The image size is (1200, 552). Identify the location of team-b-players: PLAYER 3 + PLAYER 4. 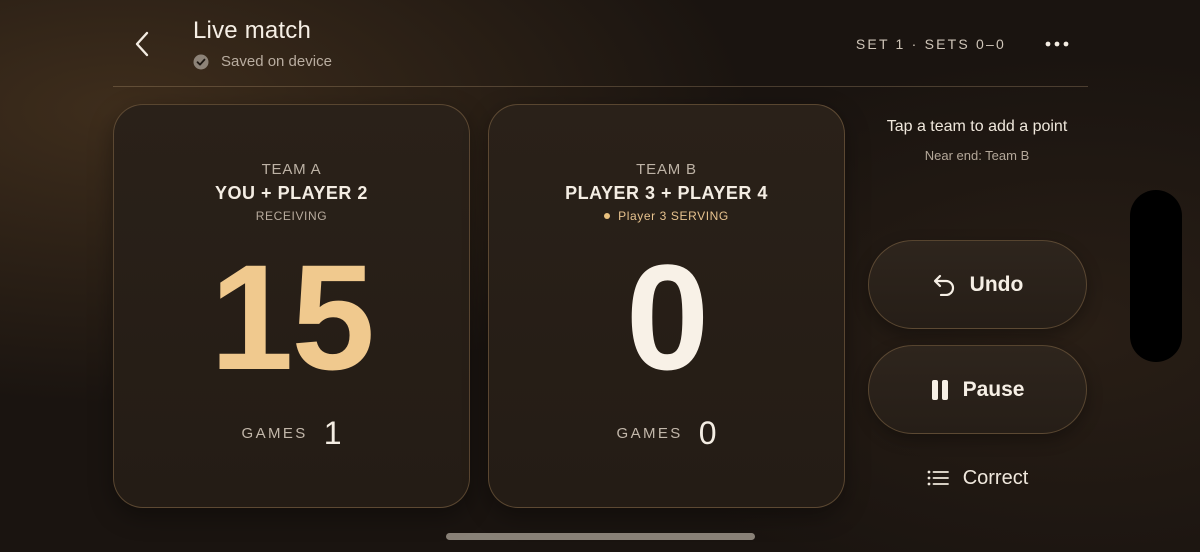
(666, 193).